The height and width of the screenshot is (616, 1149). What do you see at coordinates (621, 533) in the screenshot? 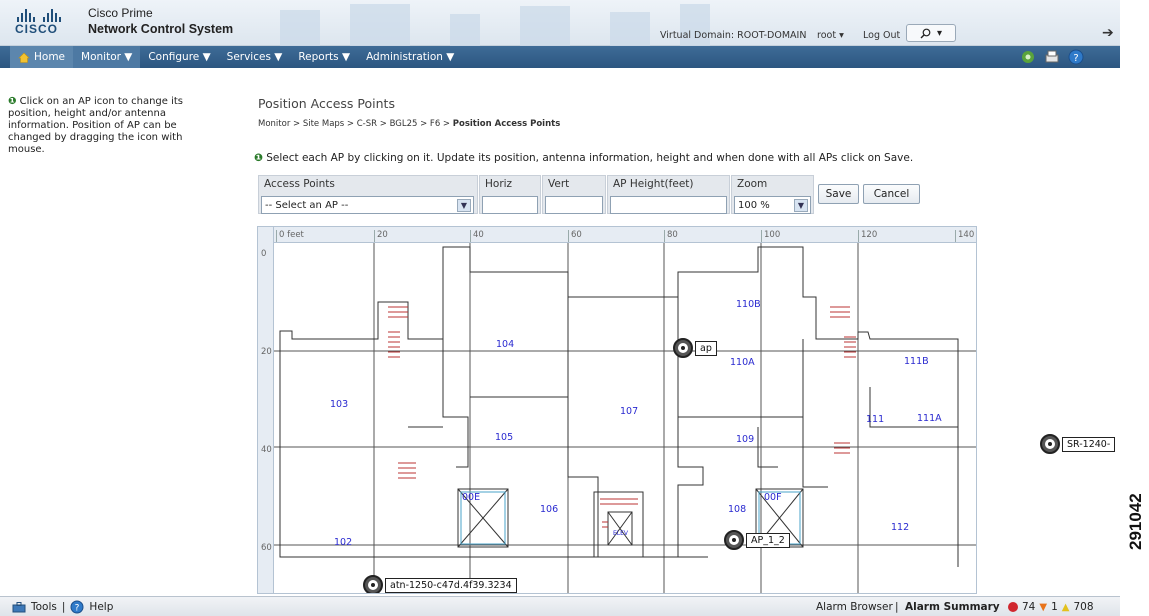
I see `elevator-label: ELEV` at bounding box center [621, 533].